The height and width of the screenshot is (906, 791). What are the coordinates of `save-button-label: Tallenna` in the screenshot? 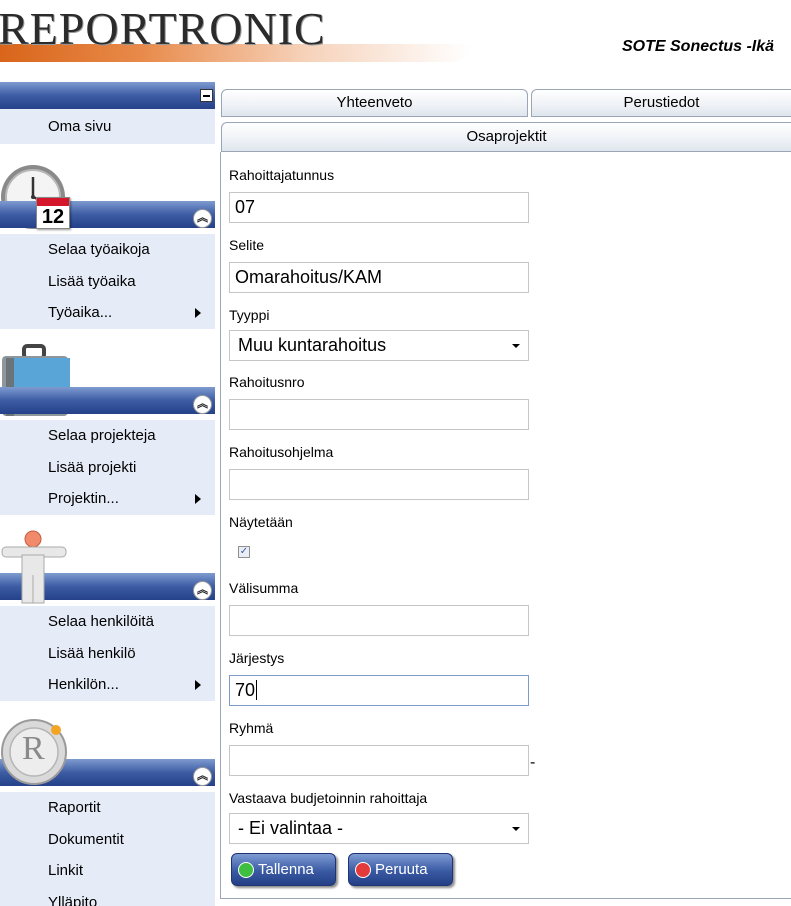 It's located at (286, 869).